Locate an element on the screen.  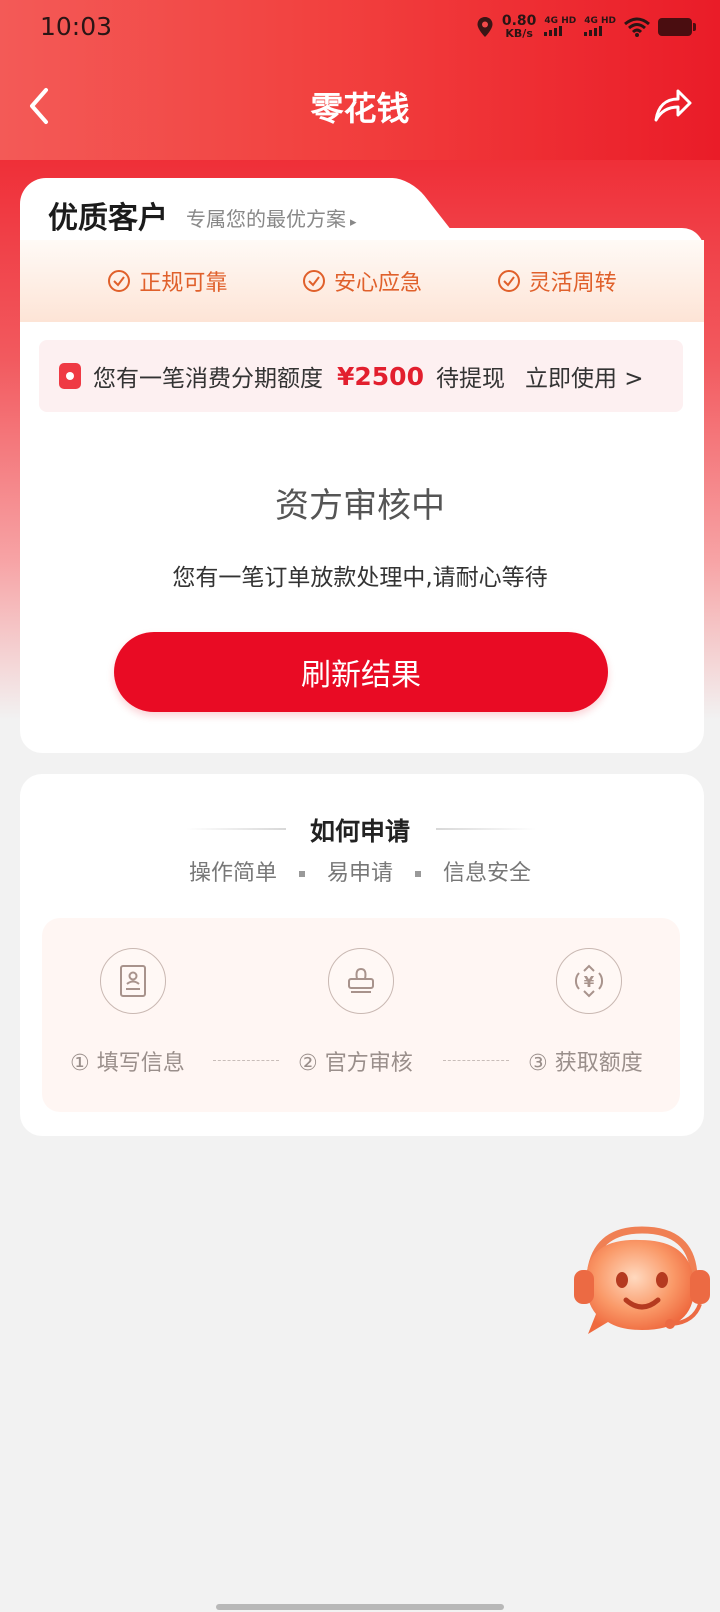
feature-strip: 正规可靠 安心应急 灵活周转 is located at coordinates (362, 281).